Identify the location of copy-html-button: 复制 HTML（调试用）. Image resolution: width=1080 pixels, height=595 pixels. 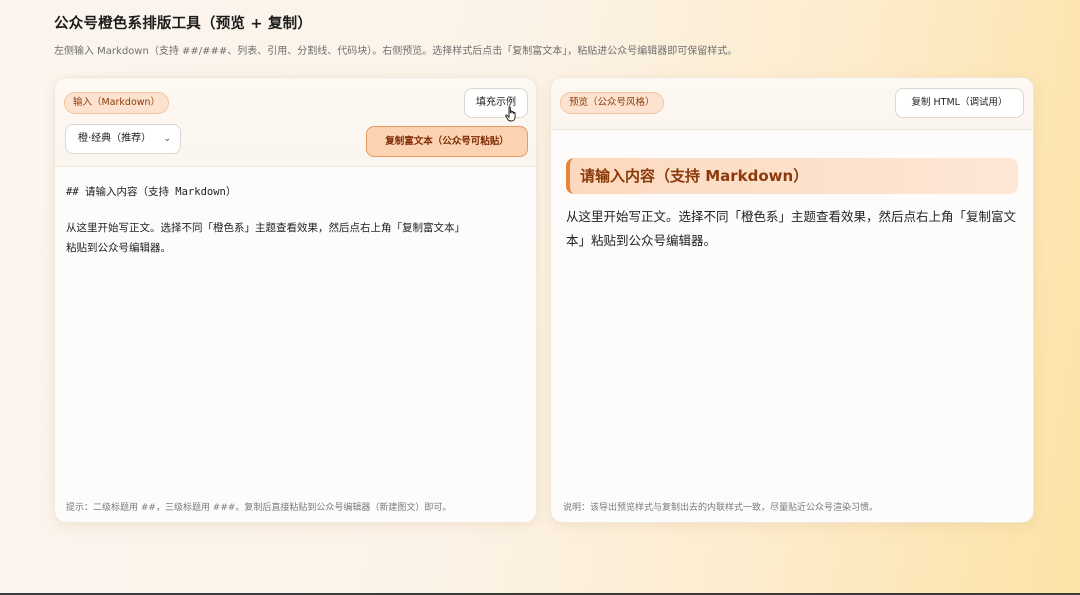
(959, 103).